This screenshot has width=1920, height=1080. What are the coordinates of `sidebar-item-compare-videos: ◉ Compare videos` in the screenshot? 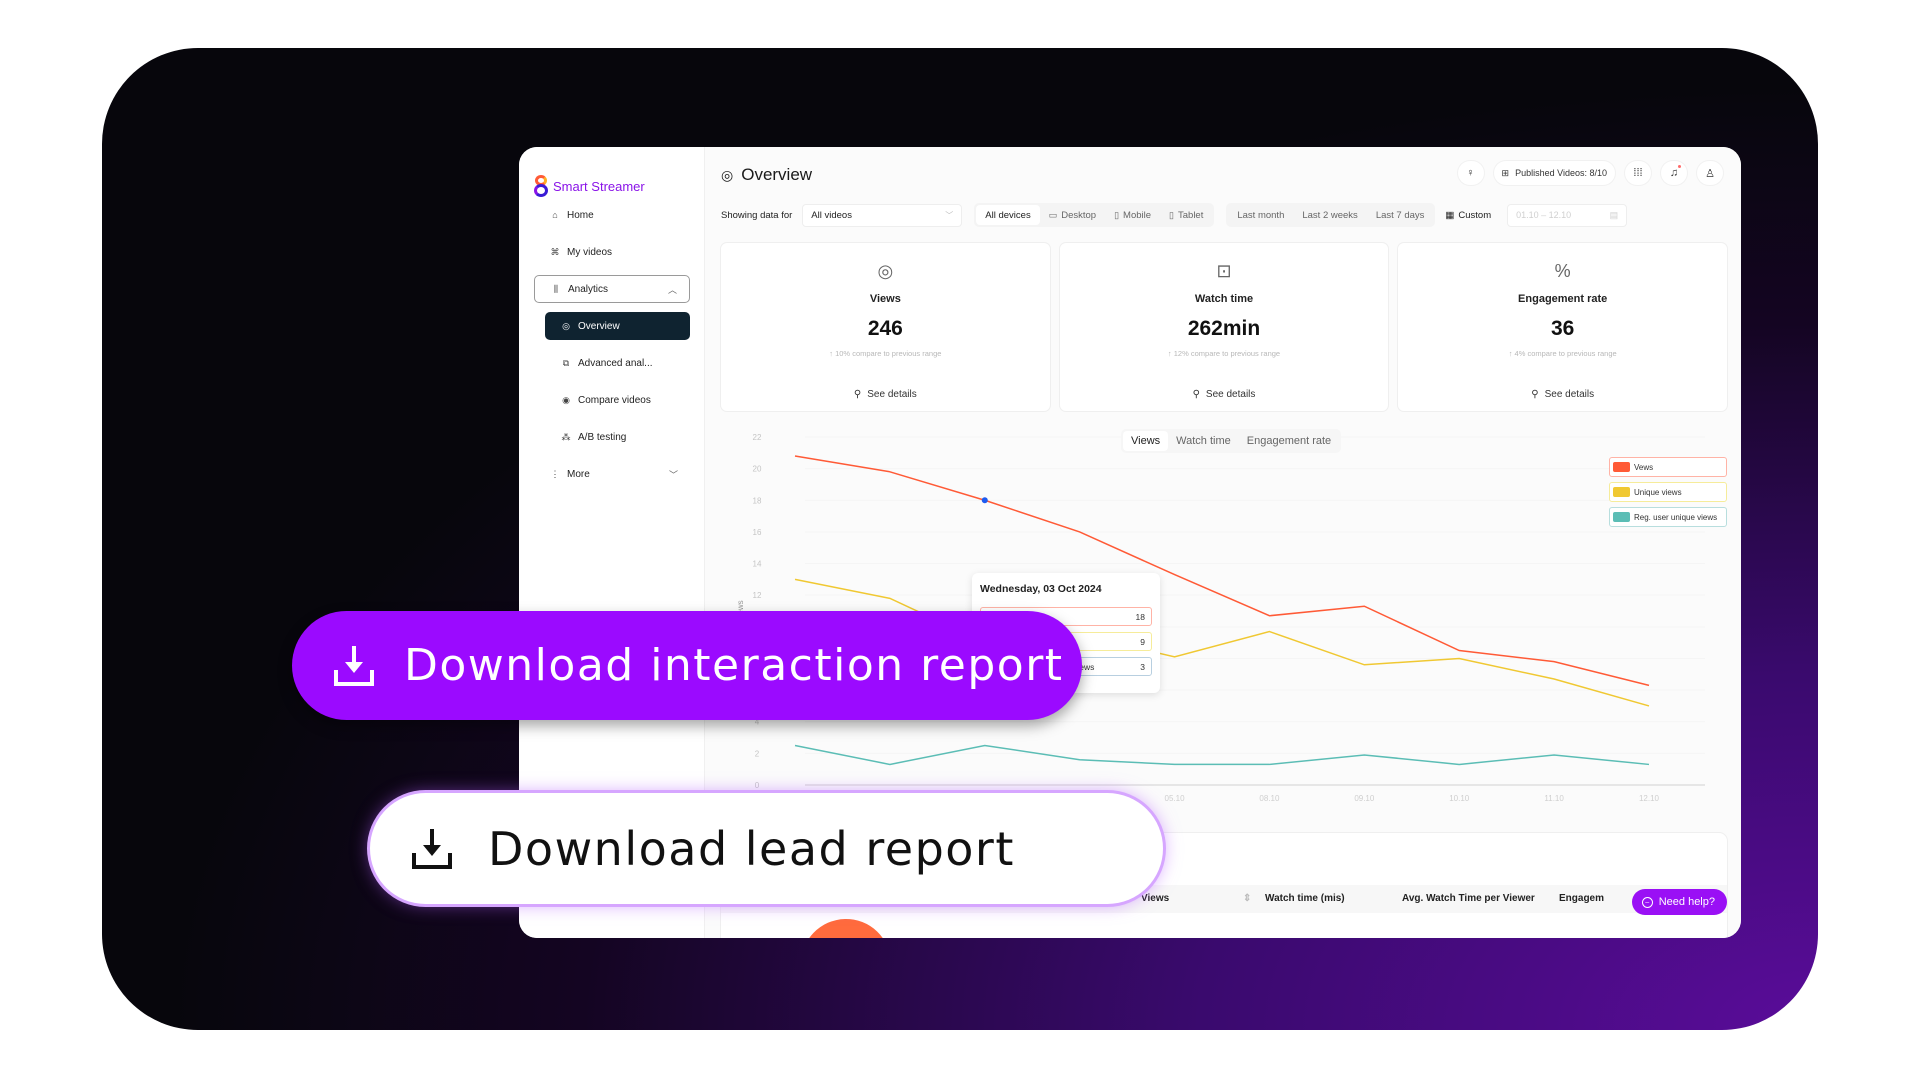 It's located at (617, 400).